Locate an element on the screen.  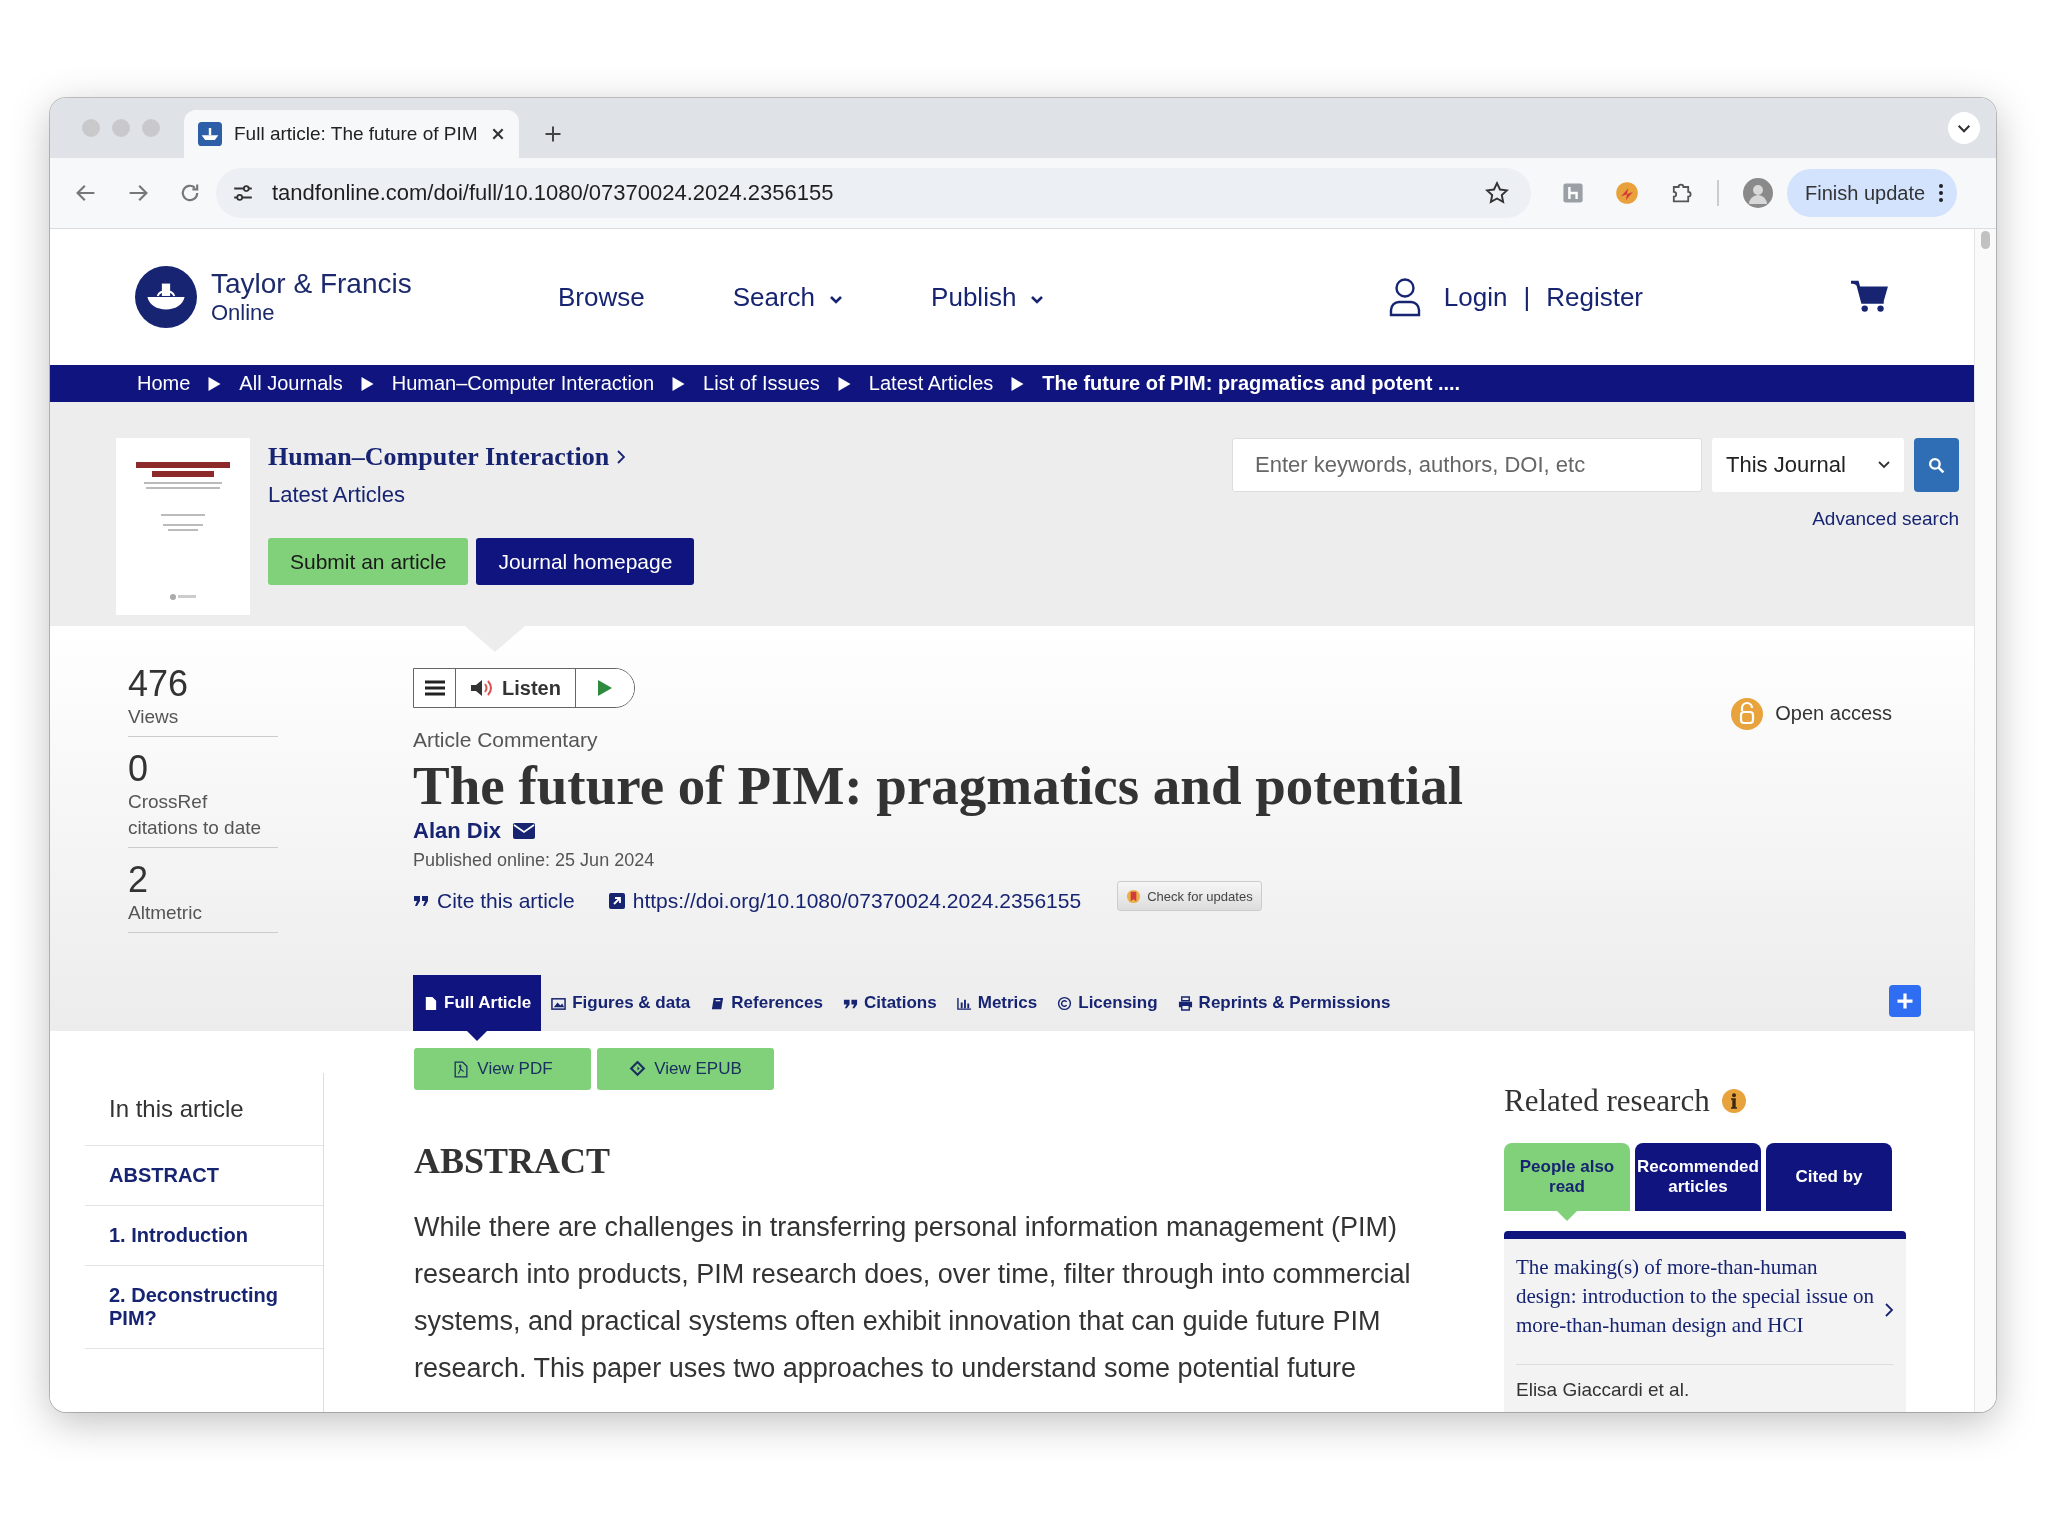
breadcrumb-link: Latest Articles is located at coordinates (931, 383).